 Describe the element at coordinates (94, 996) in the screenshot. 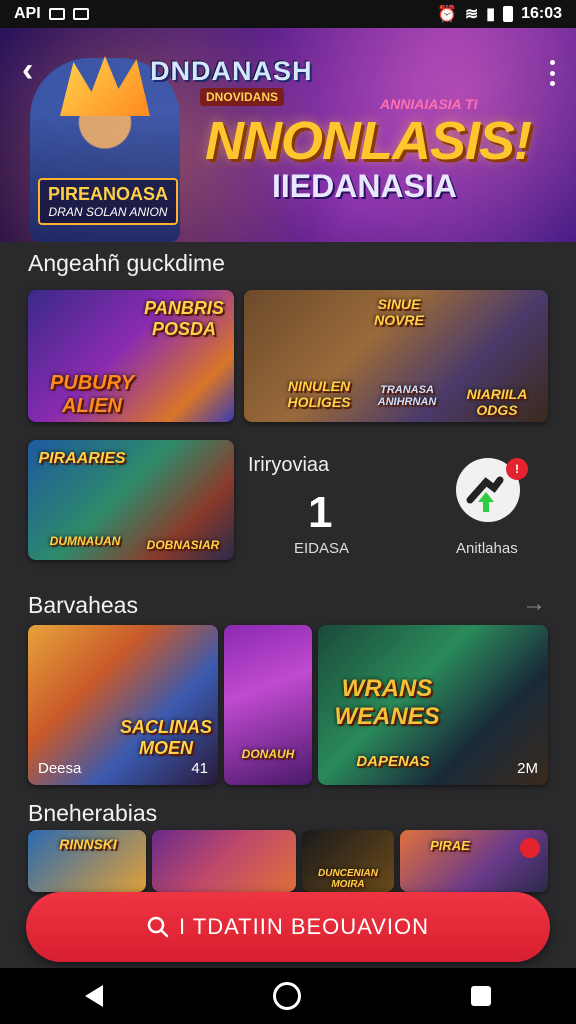

I see `nav-back-icon` at that location.